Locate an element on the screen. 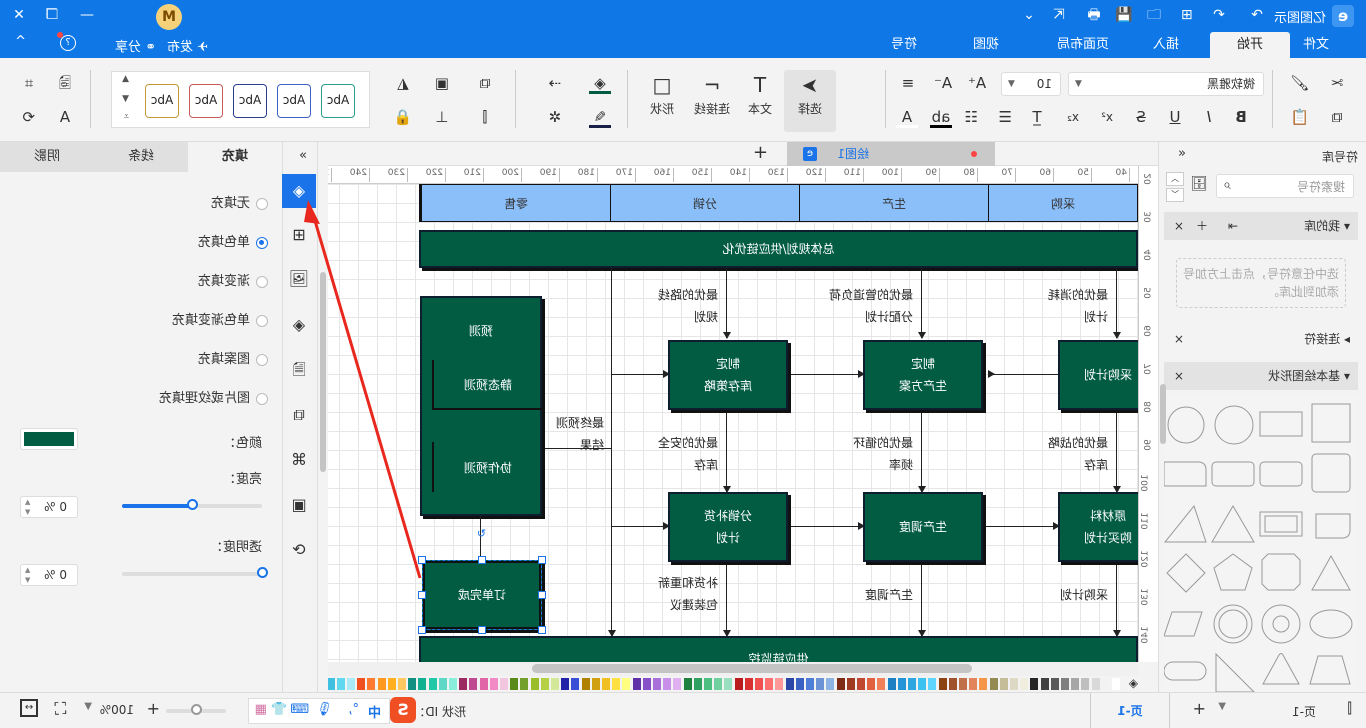 The image size is (1366, 728). fill-color-icon: ◈ is located at coordinates (600, 83).